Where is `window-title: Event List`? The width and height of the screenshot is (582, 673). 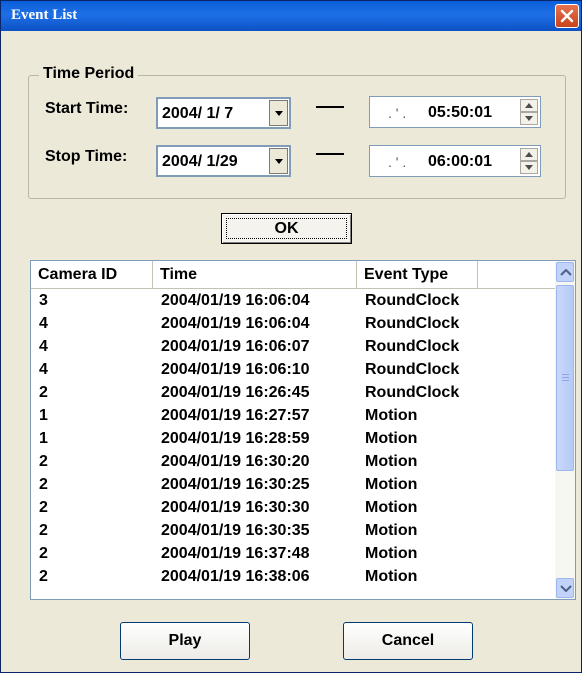 window-title: Event List is located at coordinates (44, 15).